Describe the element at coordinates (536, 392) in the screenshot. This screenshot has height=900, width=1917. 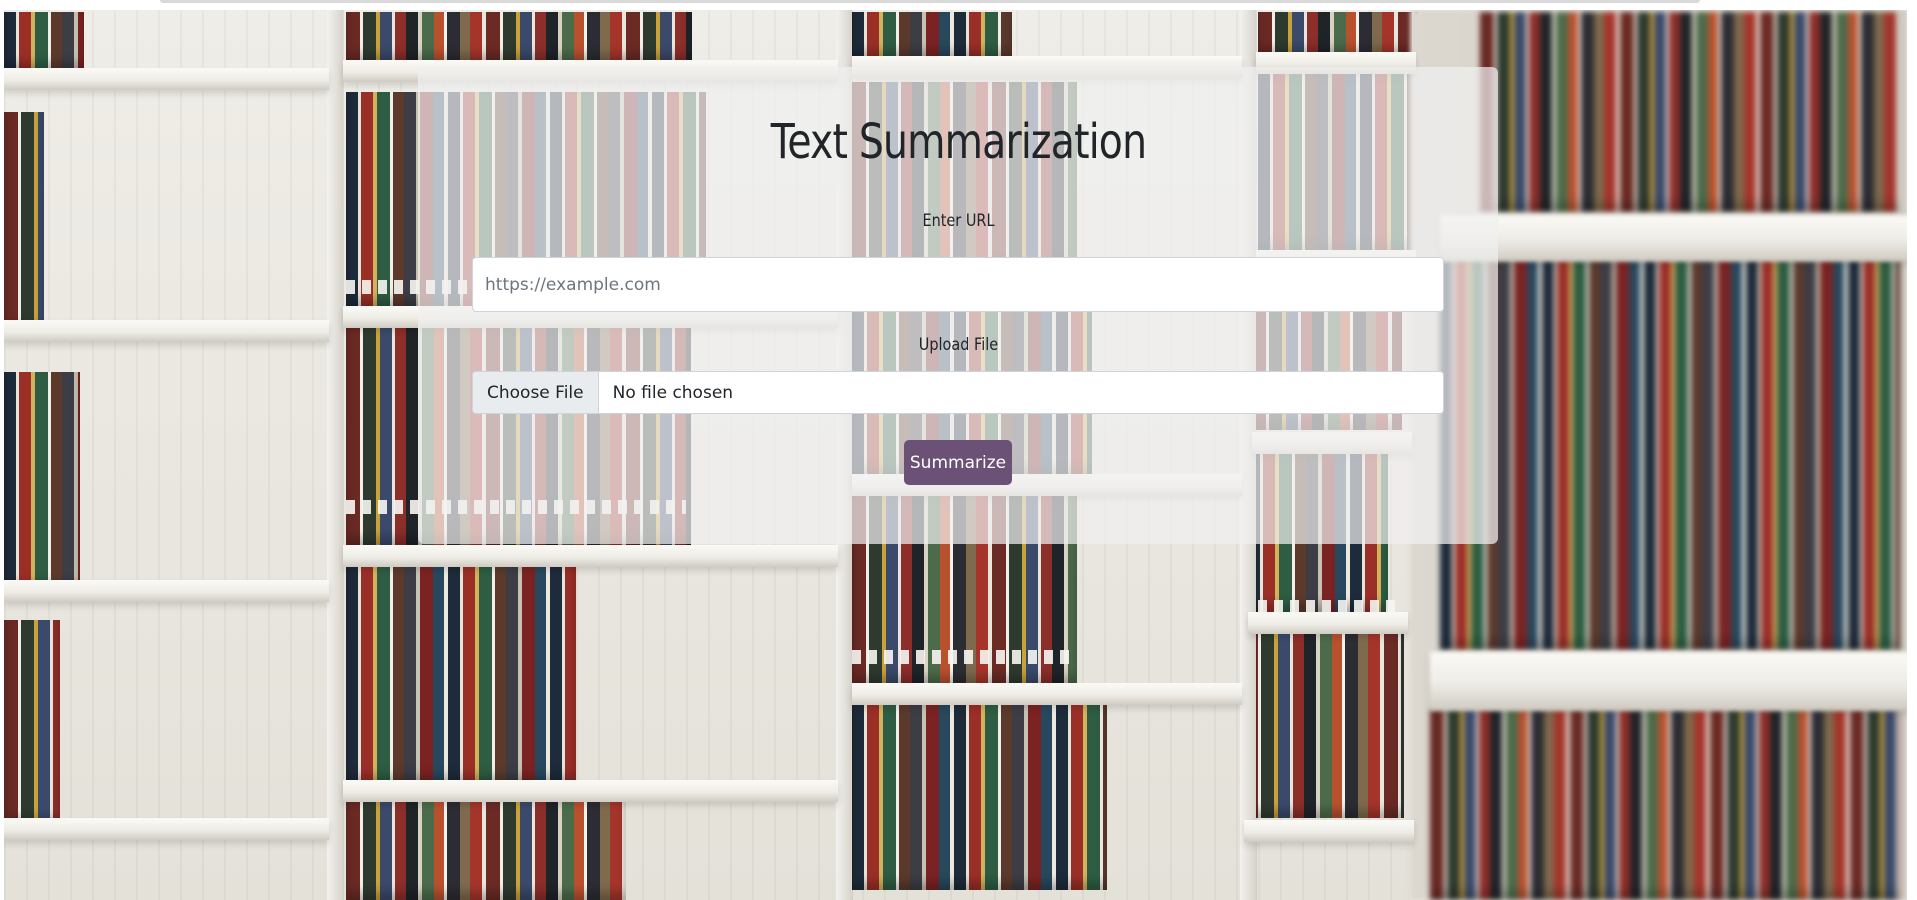
I see `choose-file-button: Choose File` at that location.